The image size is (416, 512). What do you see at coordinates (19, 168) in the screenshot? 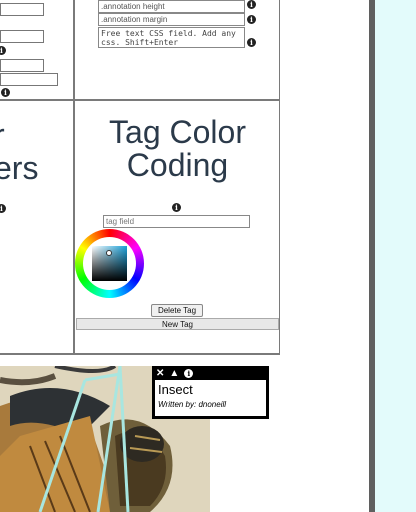
I see `section-heading-partial: ers` at bounding box center [19, 168].